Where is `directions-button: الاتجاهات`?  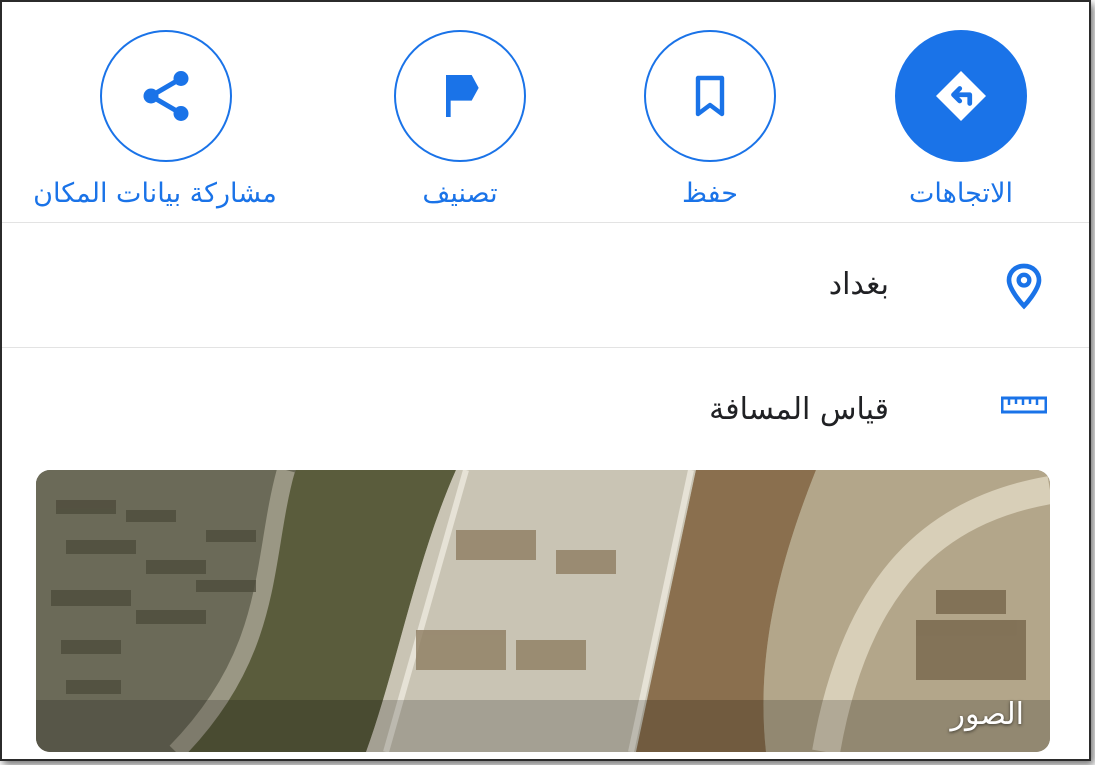
directions-button: الاتجاهات is located at coordinates (960, 120).